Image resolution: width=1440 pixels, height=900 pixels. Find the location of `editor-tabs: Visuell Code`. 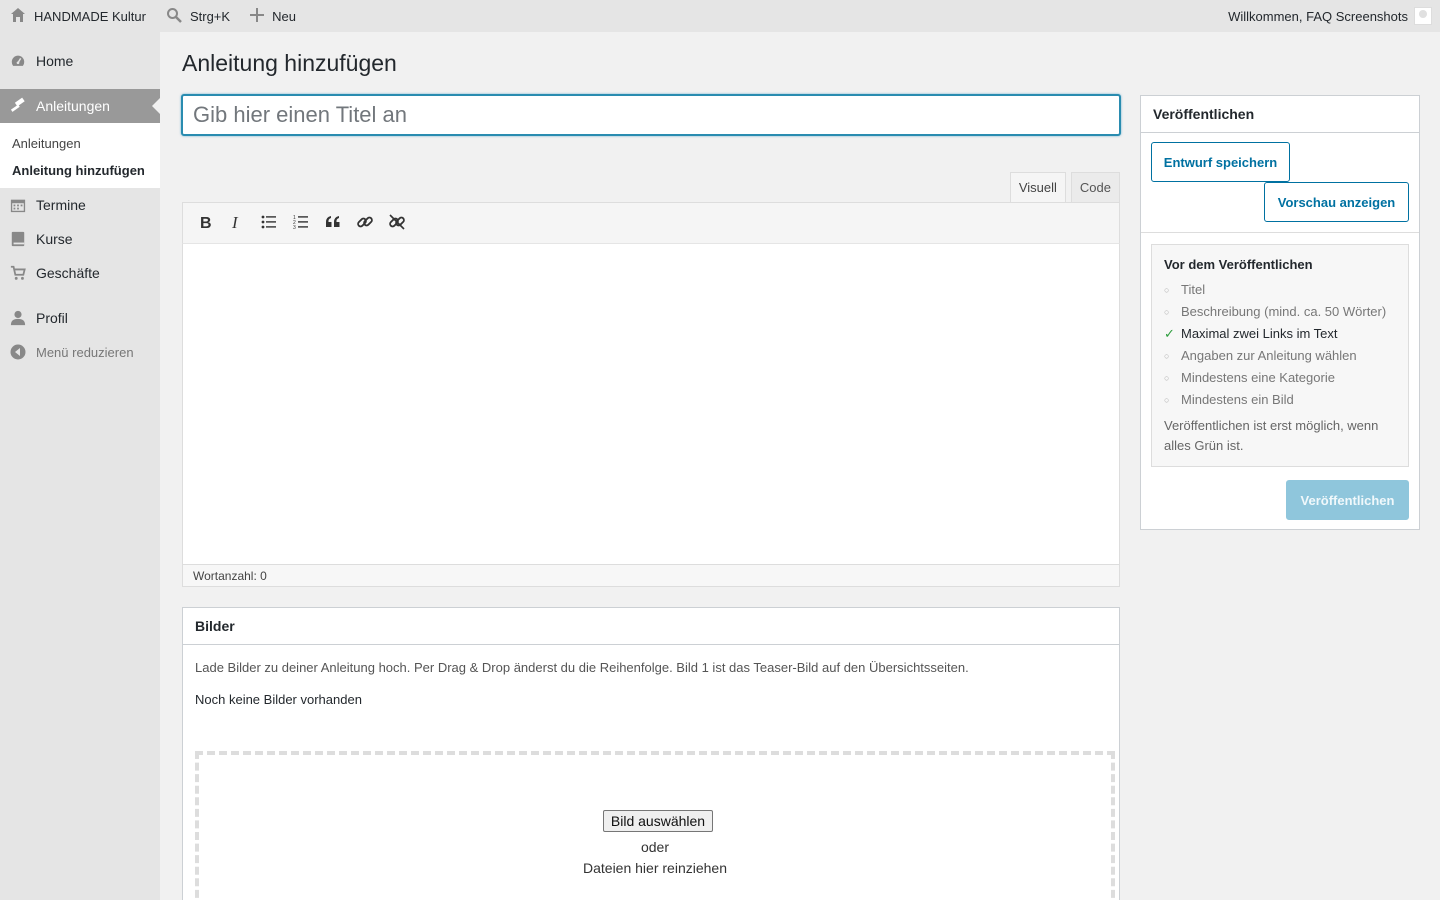

editor-tabs: Visuell Code is located at coordinates (1062, 187).